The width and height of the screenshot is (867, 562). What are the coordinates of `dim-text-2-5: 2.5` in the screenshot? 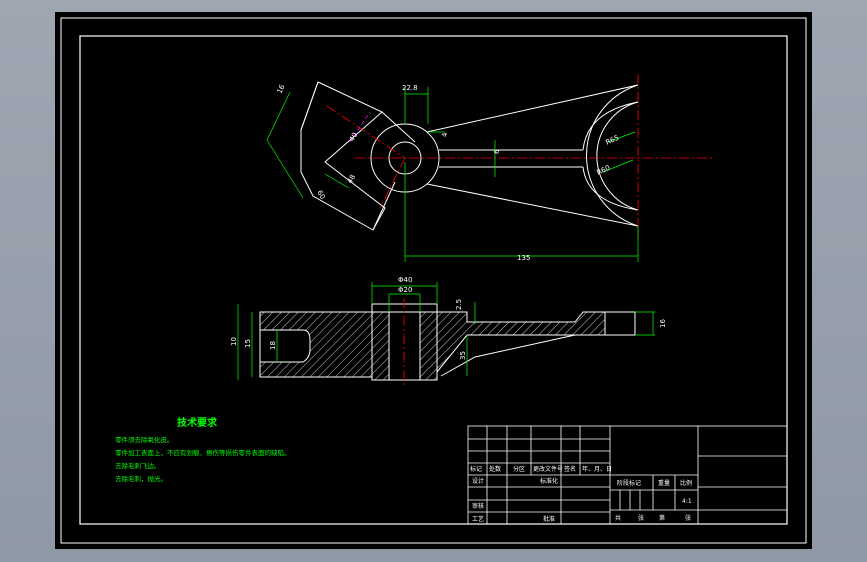 It's located at (459, 304).